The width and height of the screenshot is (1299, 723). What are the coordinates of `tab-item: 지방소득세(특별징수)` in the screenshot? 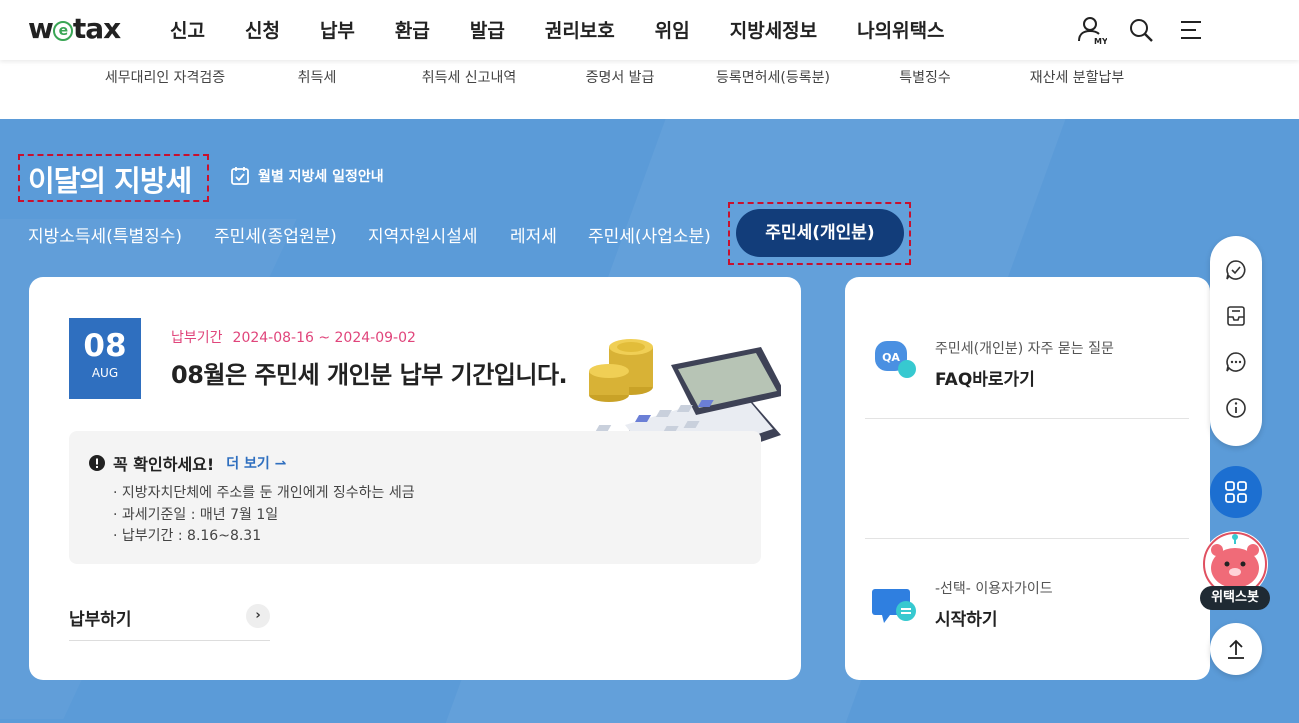 It's located at (105, 234).